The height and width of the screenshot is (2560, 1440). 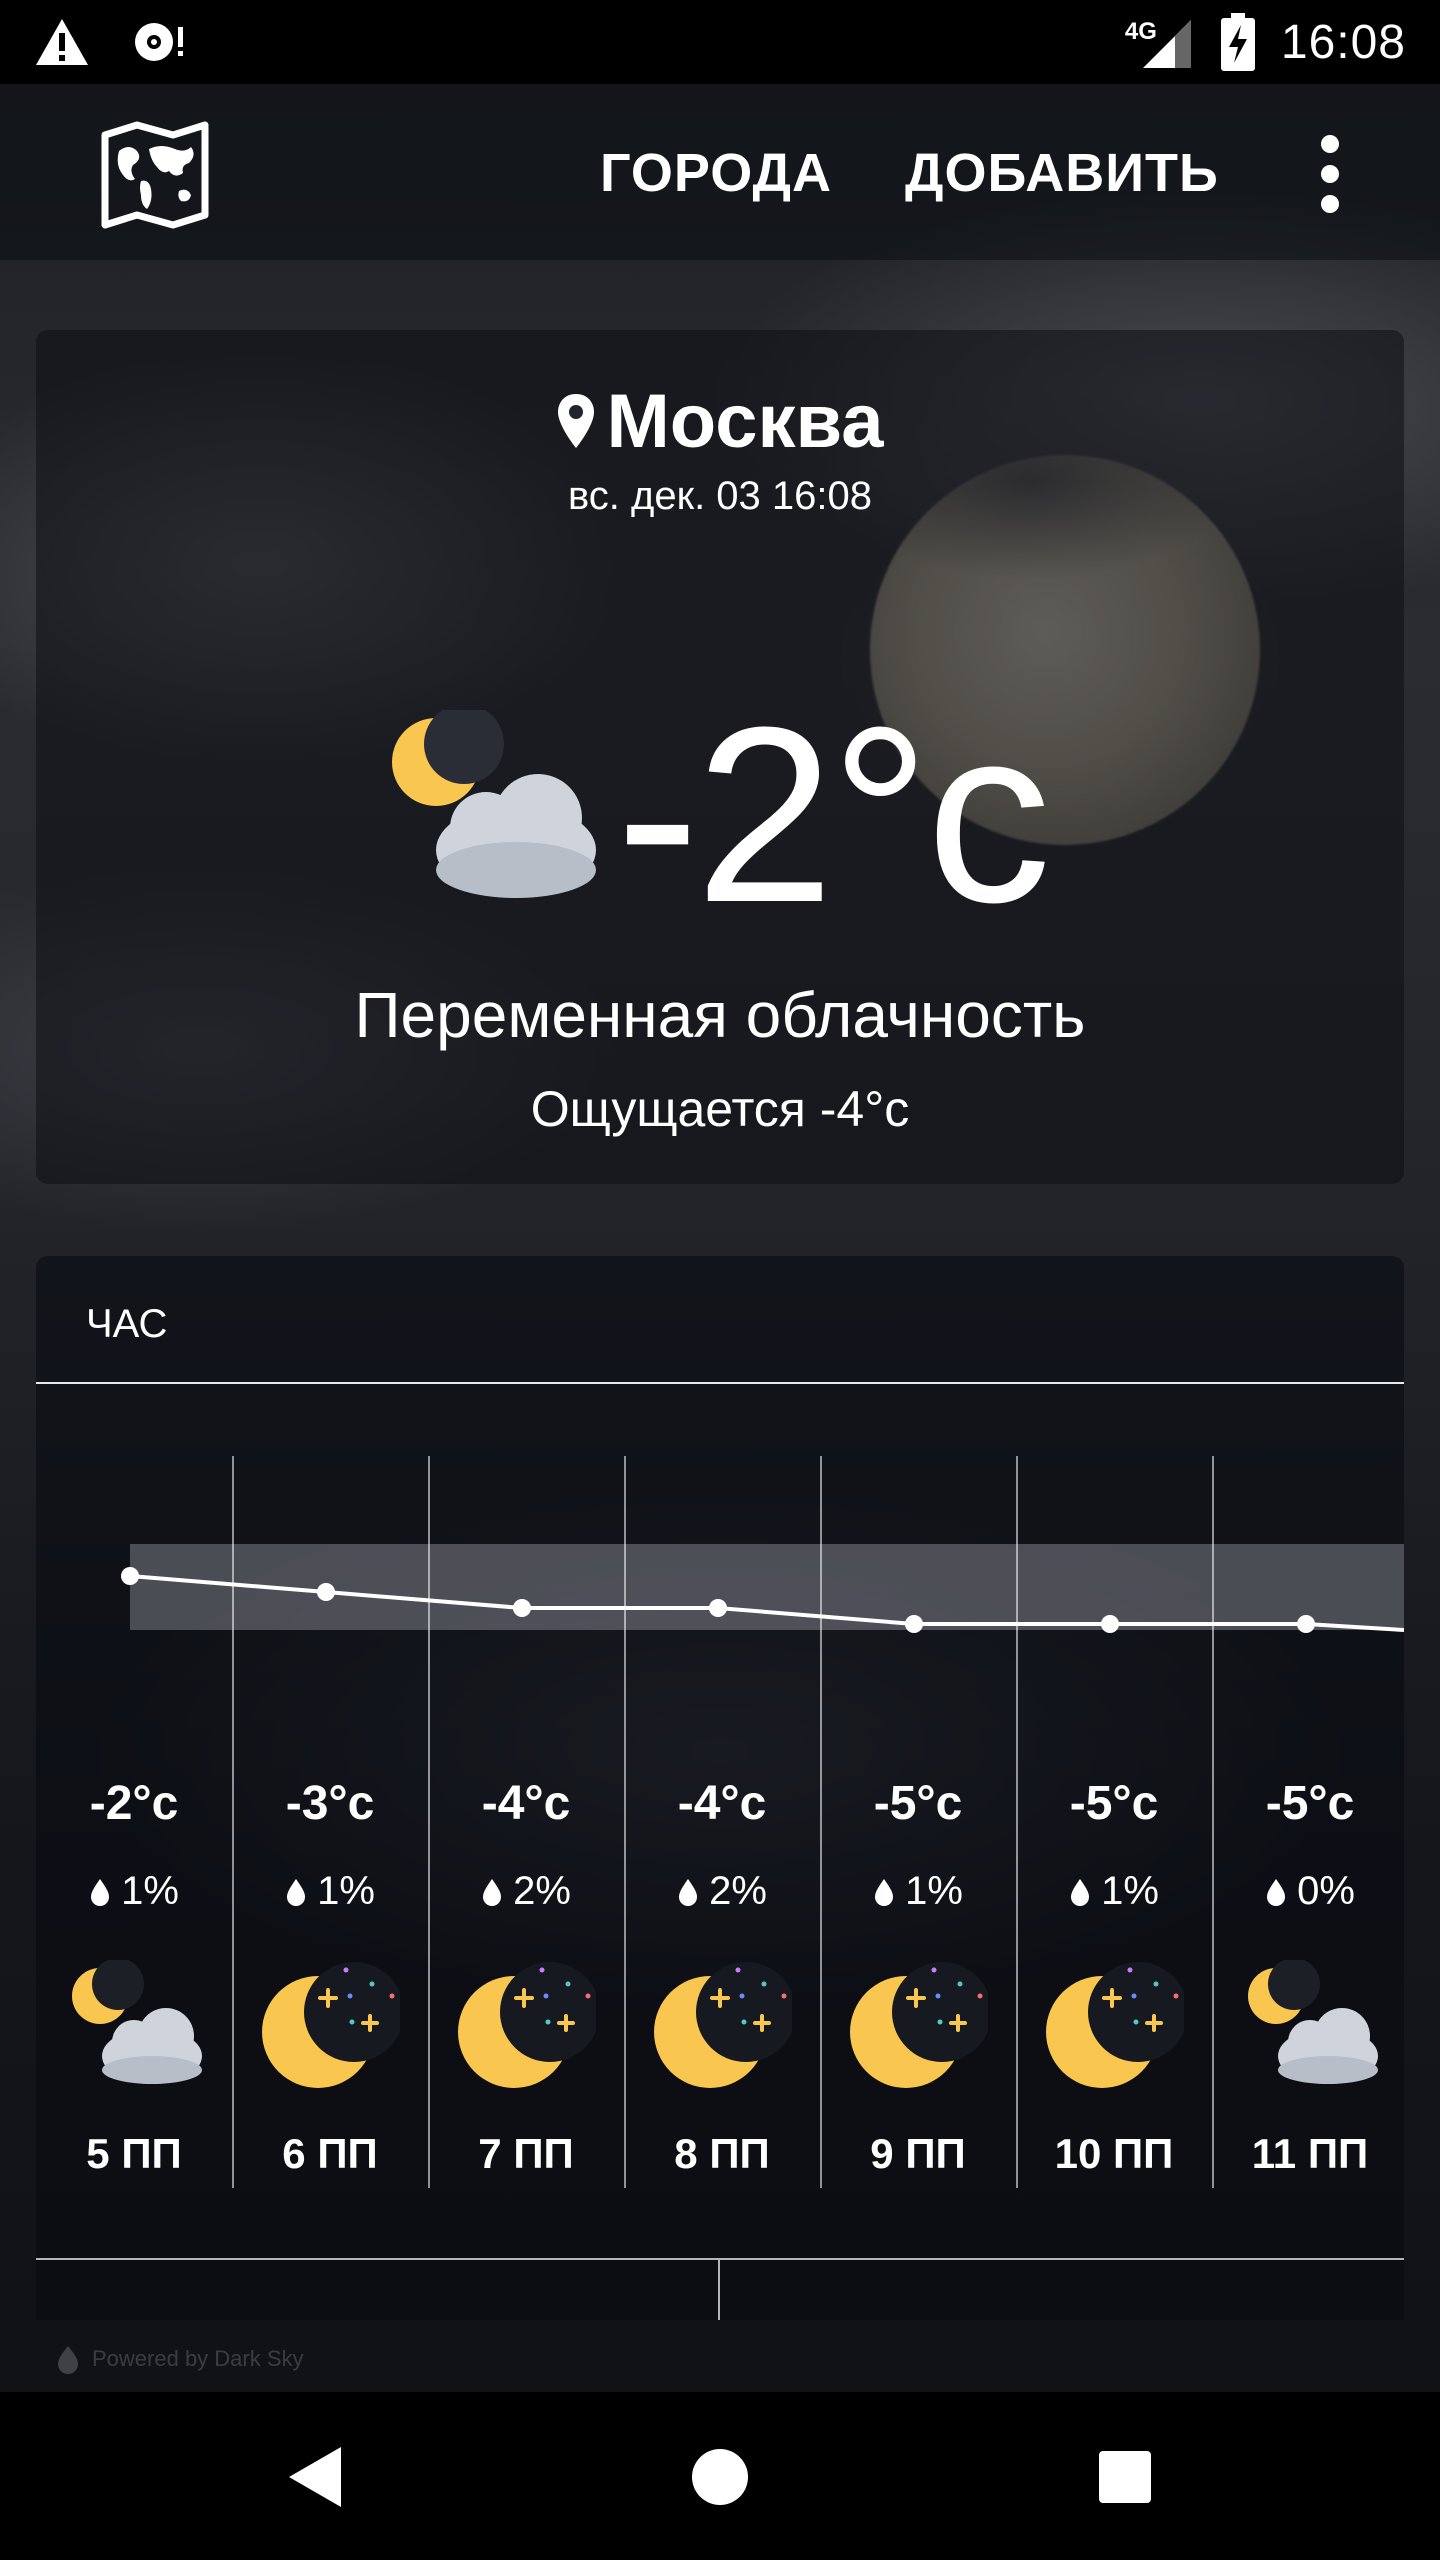 What do you see at coordinates (134, 2153) in the screenshot?
I see `hour-label: 5 ПП` at bounding box center [134, 2153].